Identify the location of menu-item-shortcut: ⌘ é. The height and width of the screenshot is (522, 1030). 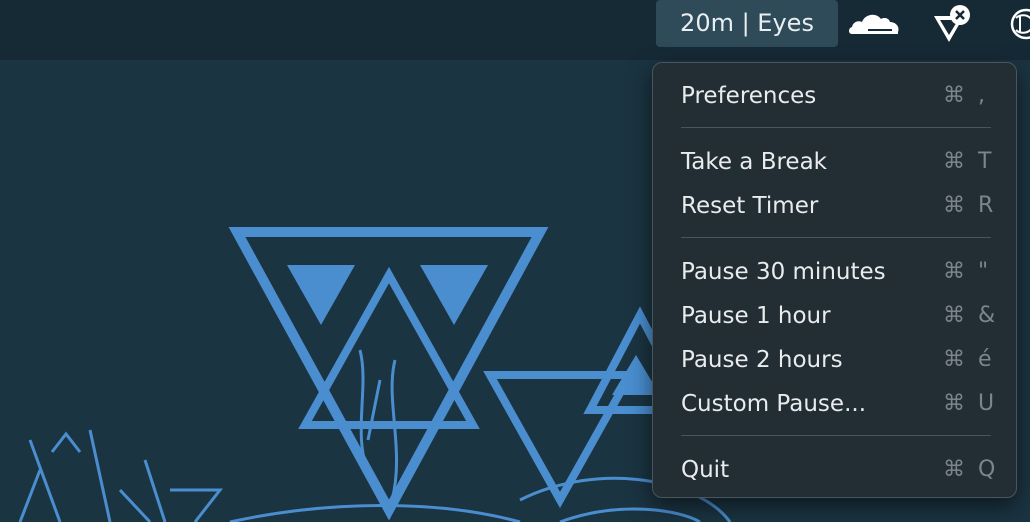
(969, 359).